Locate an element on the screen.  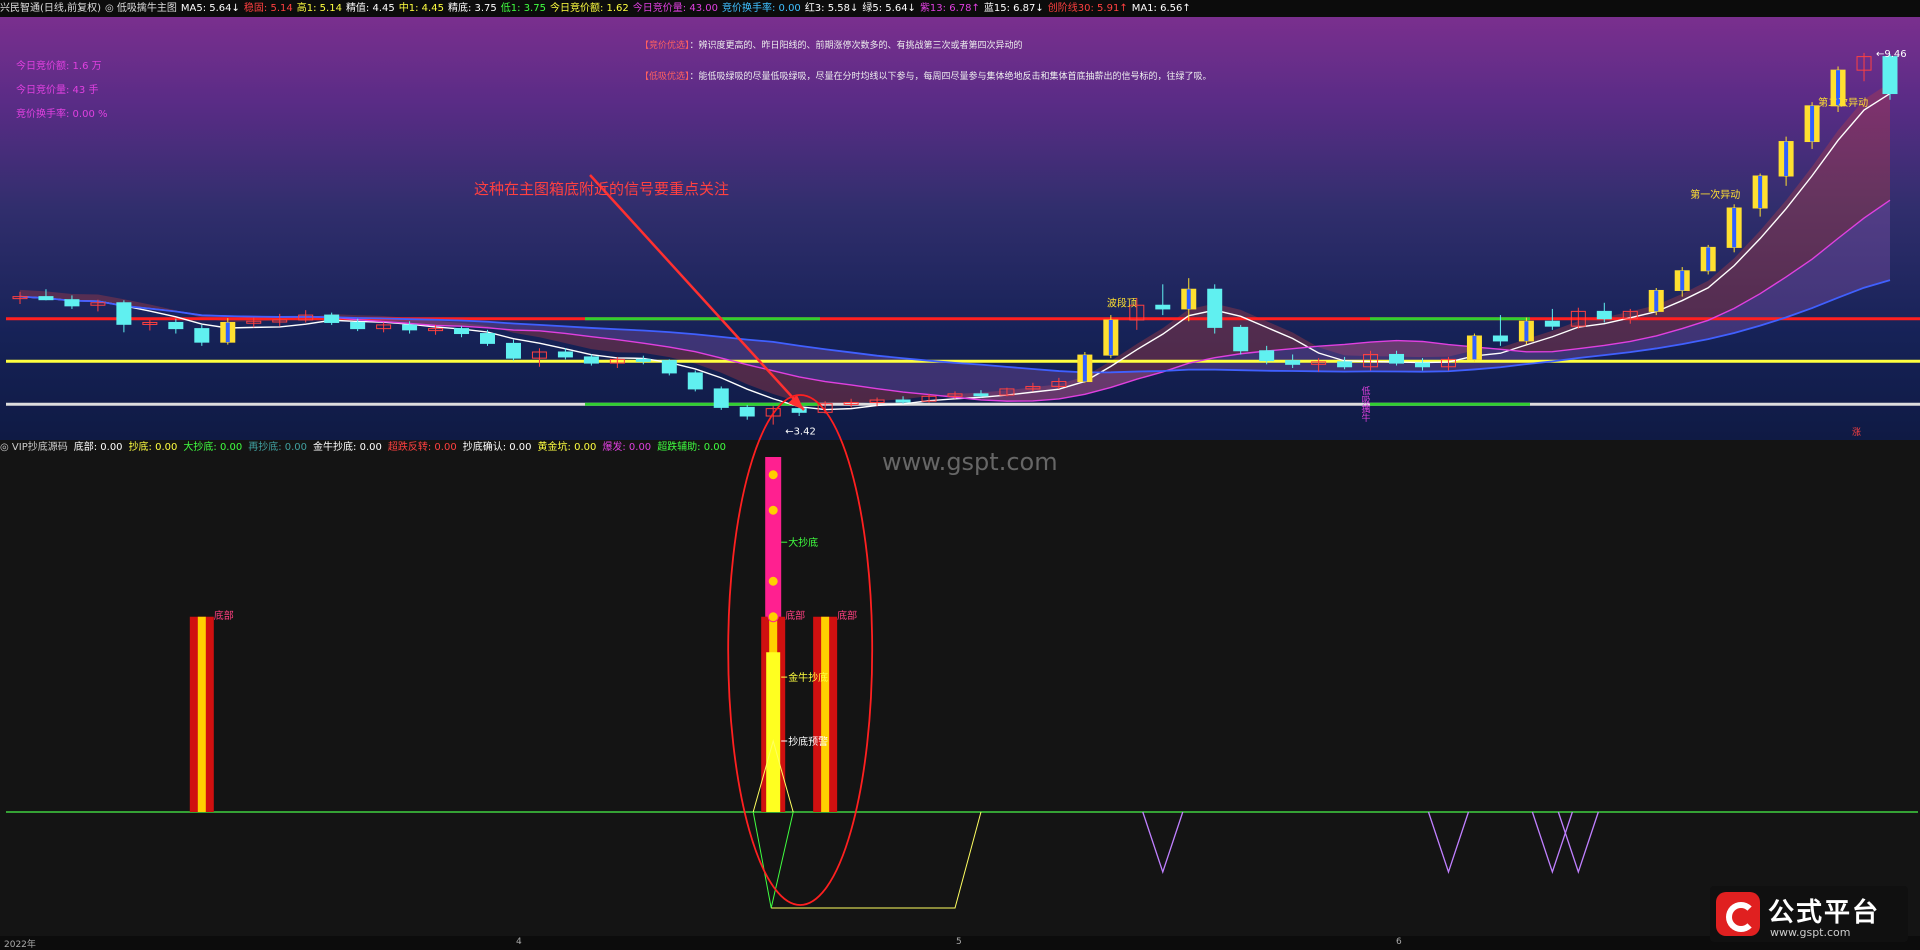
x-tick: 6 is located at coordinates (1399, 942).